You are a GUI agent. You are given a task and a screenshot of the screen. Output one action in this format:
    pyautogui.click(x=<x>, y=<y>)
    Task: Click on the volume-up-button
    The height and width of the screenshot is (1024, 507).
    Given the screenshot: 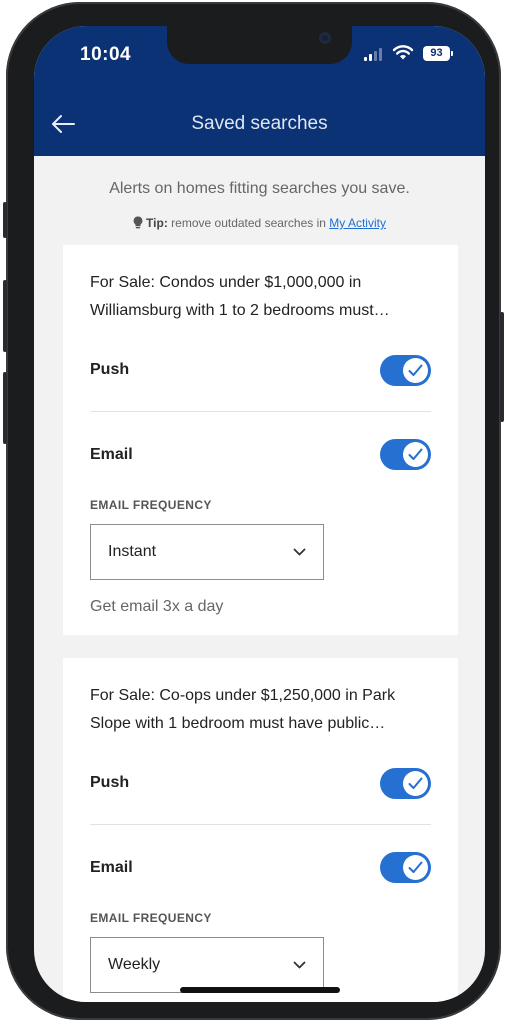 What is the action you would take?
    pyautogui.click(x=5, y=316)
    